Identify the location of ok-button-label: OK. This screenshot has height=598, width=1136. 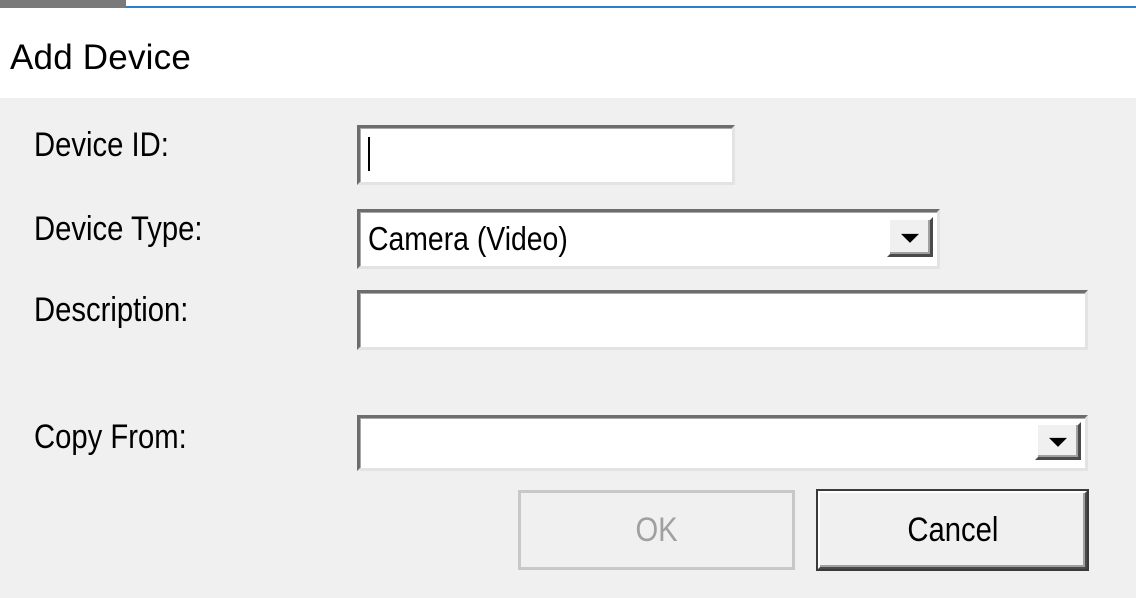
(656, 530).